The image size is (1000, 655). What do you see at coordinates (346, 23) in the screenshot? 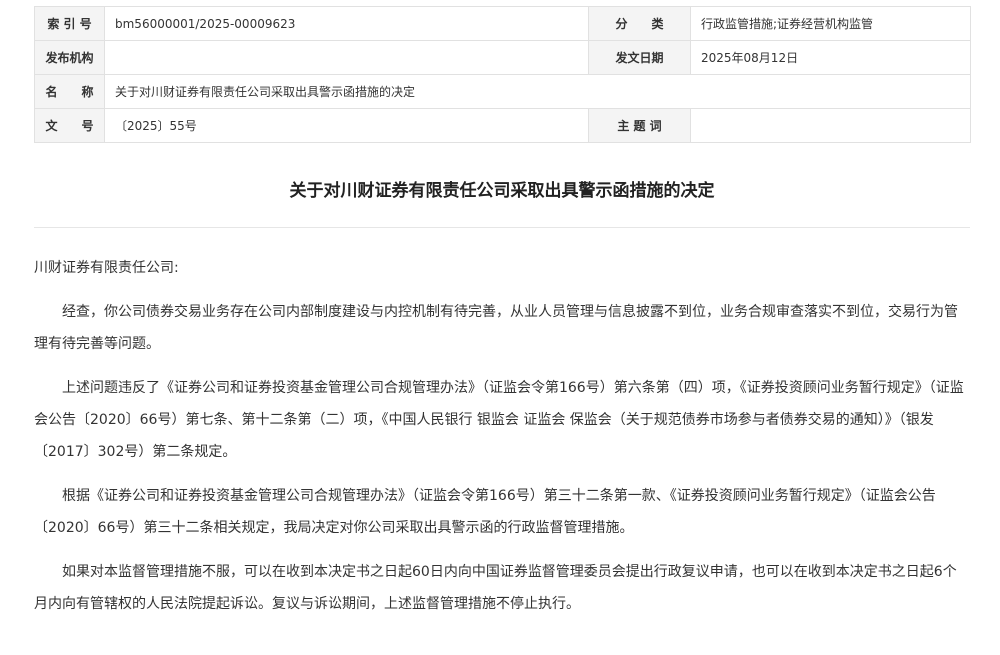
I see `index-value: bm56000001/2025-00009623` at bounding box center [346, 23].